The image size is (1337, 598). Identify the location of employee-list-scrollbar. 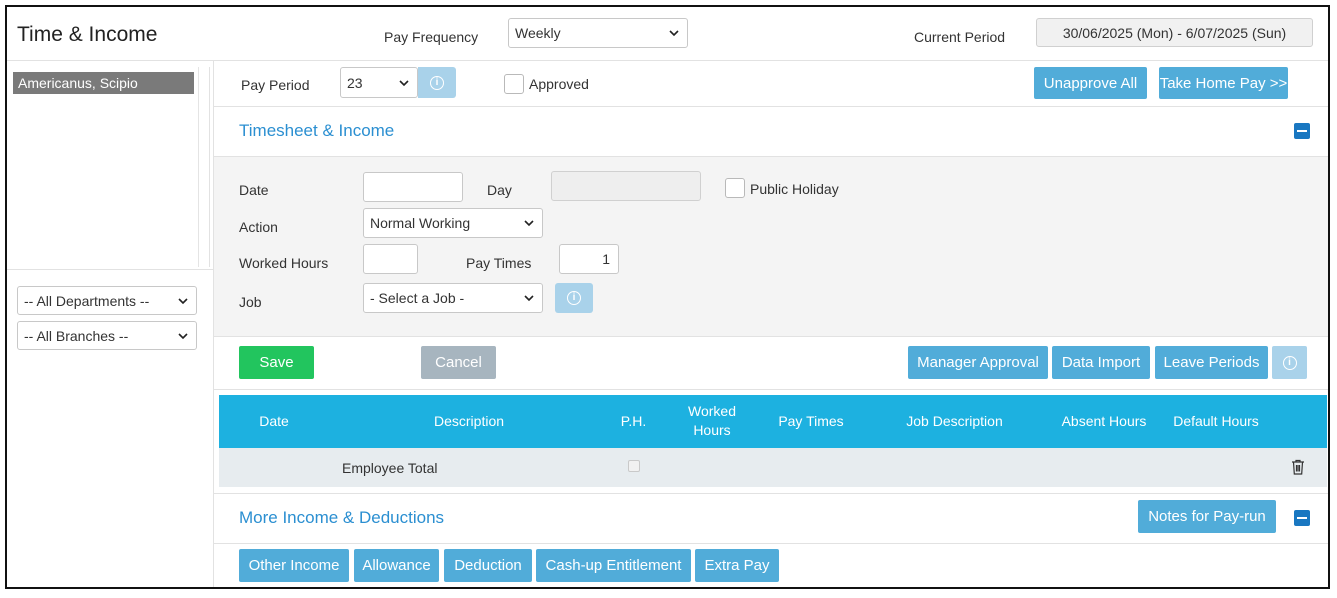
(204, 167).